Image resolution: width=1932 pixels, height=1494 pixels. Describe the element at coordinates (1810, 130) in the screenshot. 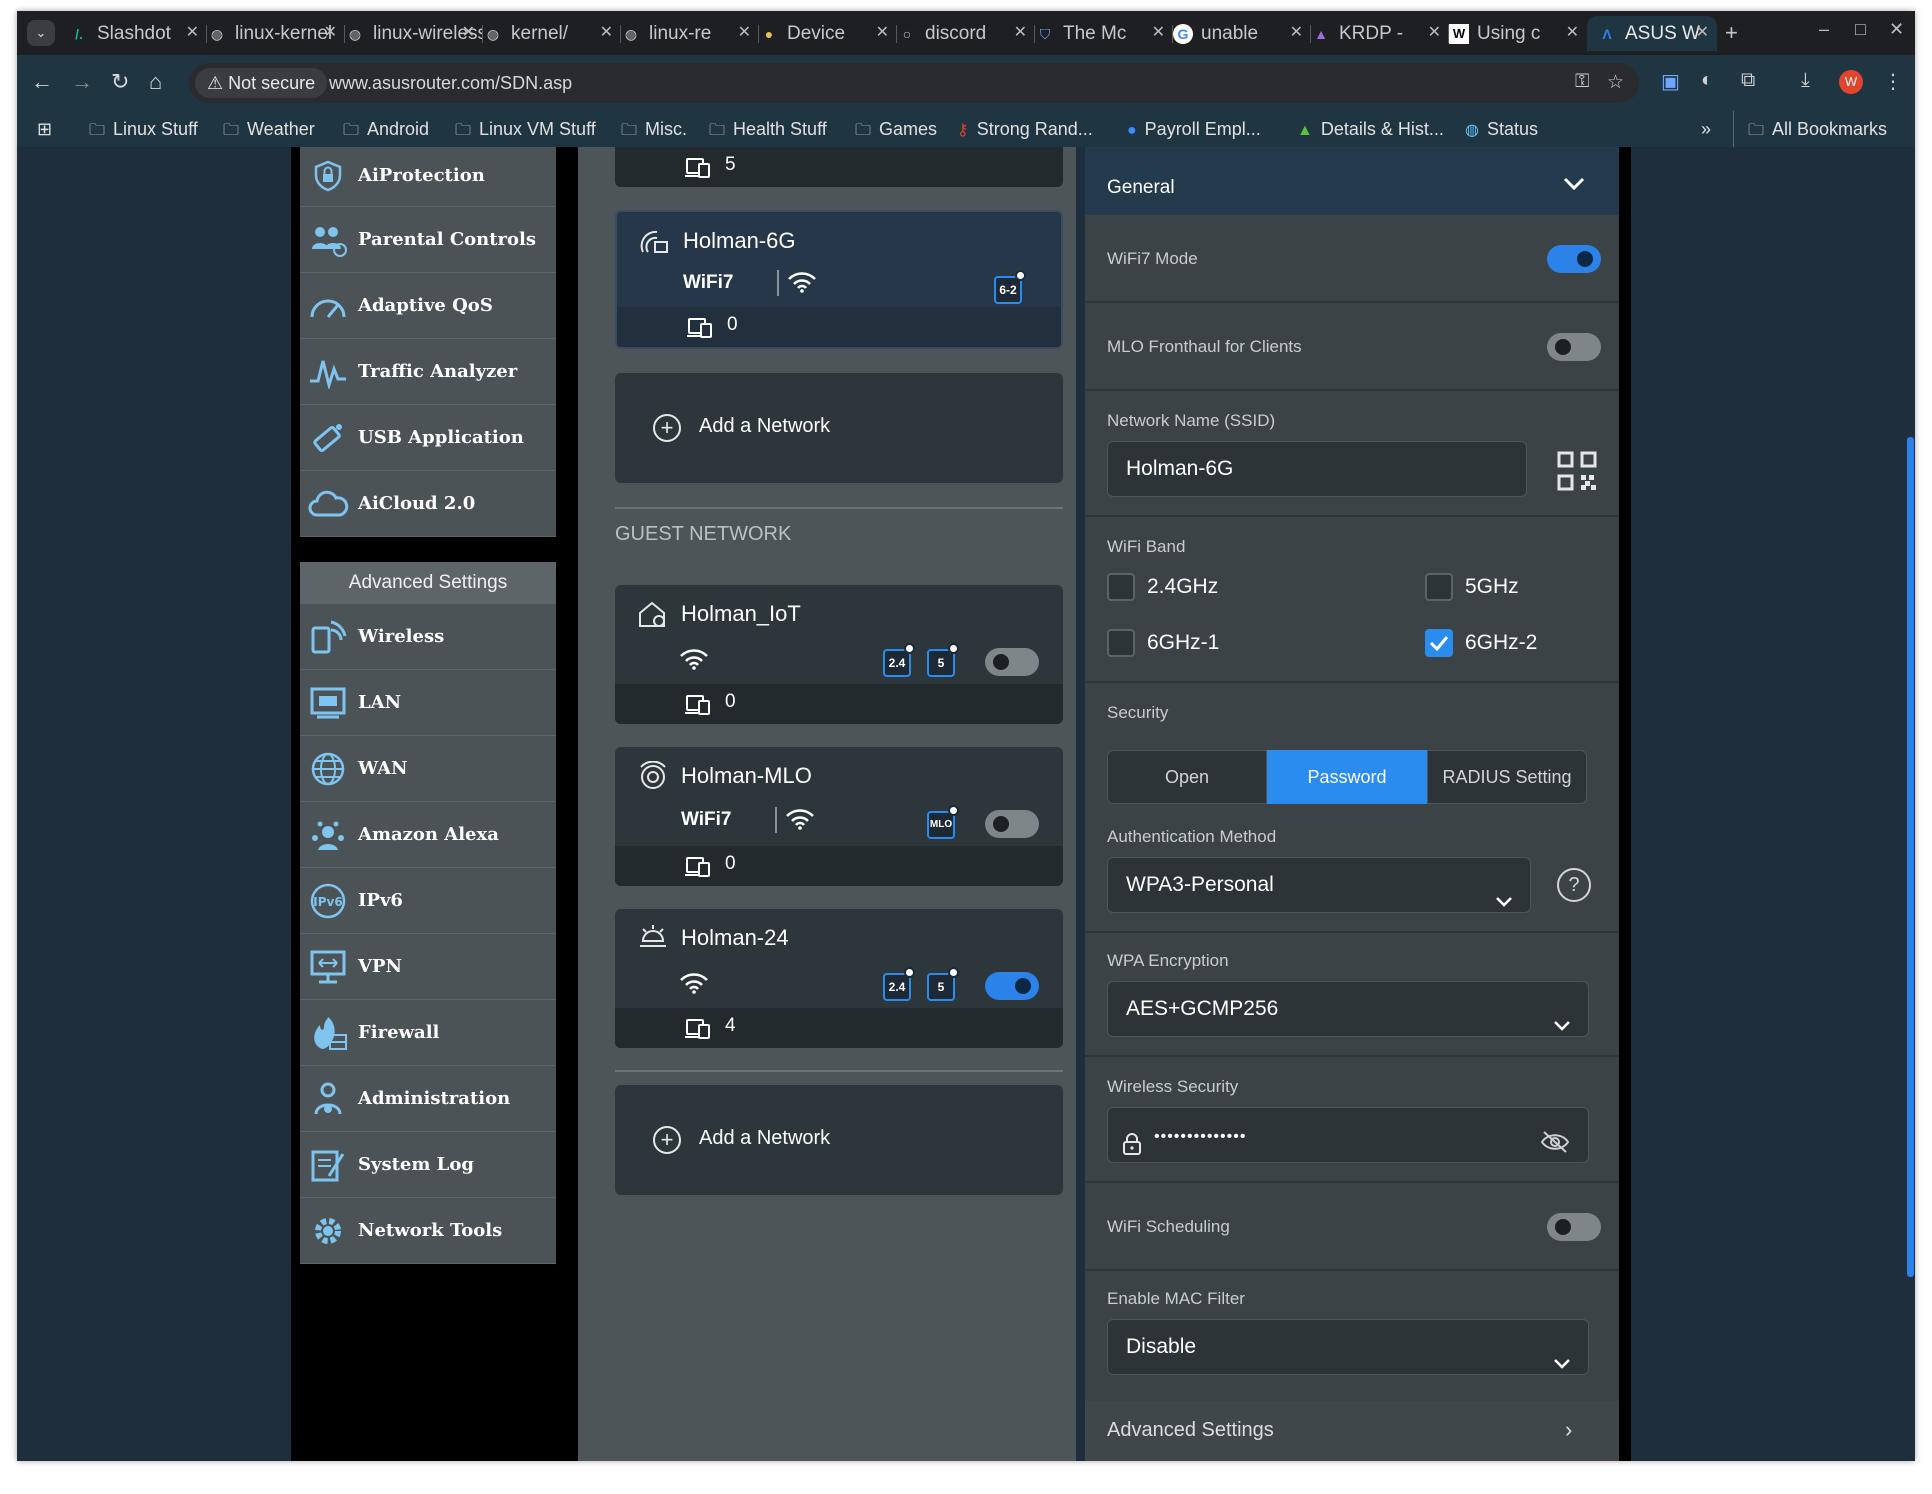

I see `all-bookmarks-button: 🗀 All Bookmarks` at that location.